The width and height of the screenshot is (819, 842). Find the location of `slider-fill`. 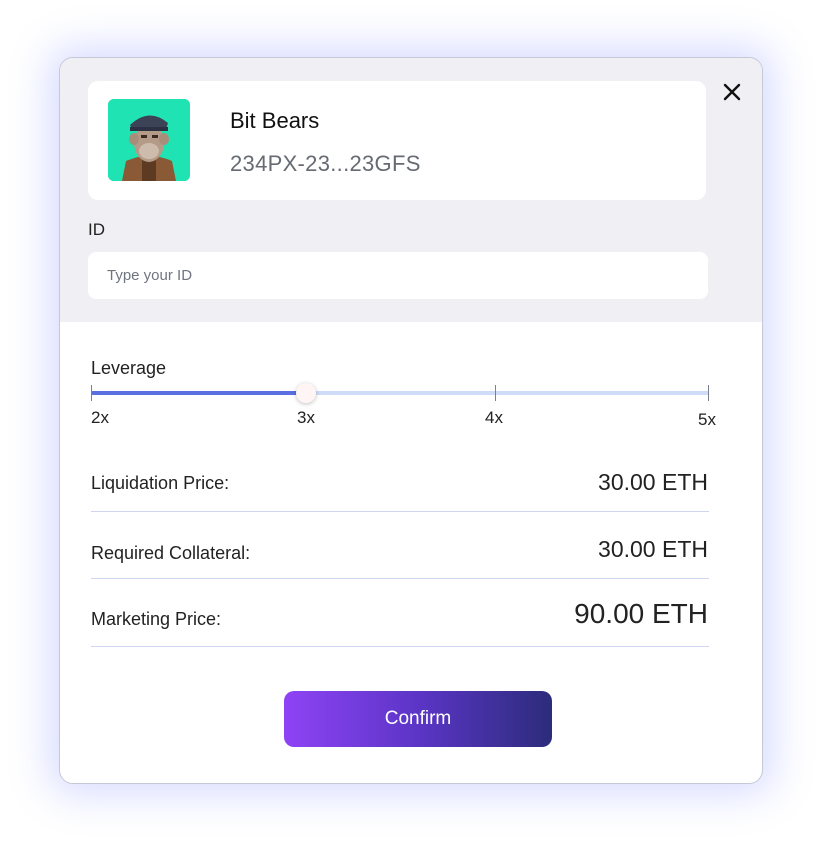

slider-fill is located at coordinates (198, 393).